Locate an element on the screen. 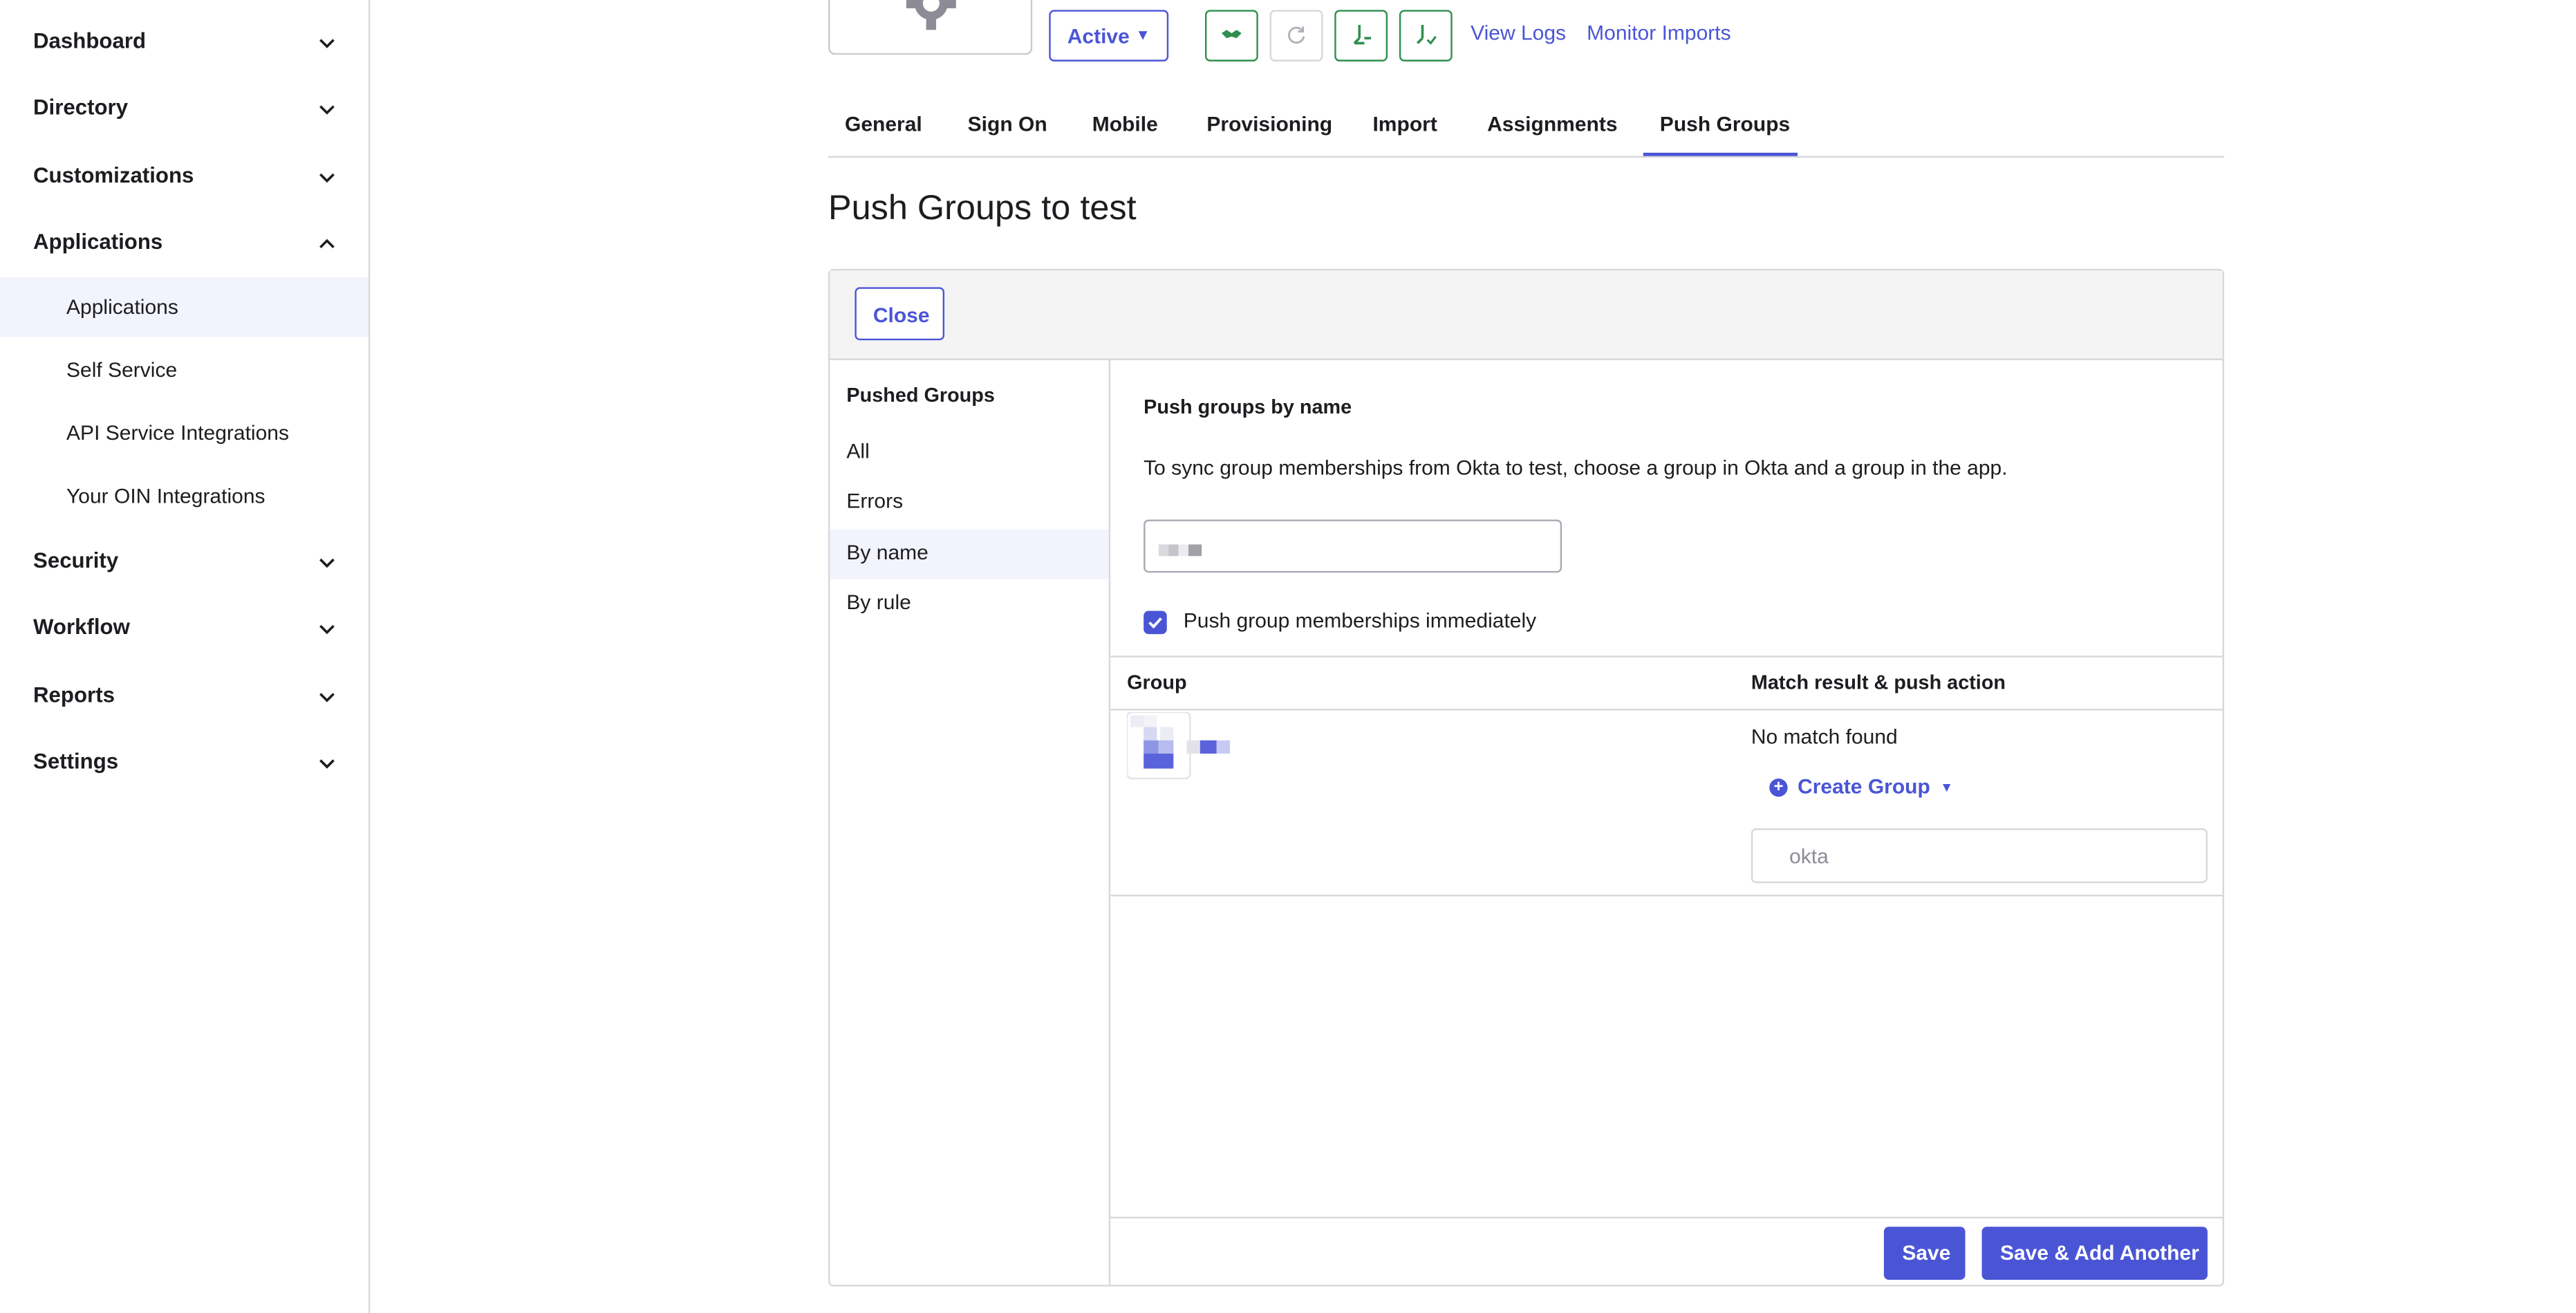 This screenshot has width=2576, height=1313. sidebar-subitem-api-service-integrations: API Service Integrations is located at coordinates (184, 433).